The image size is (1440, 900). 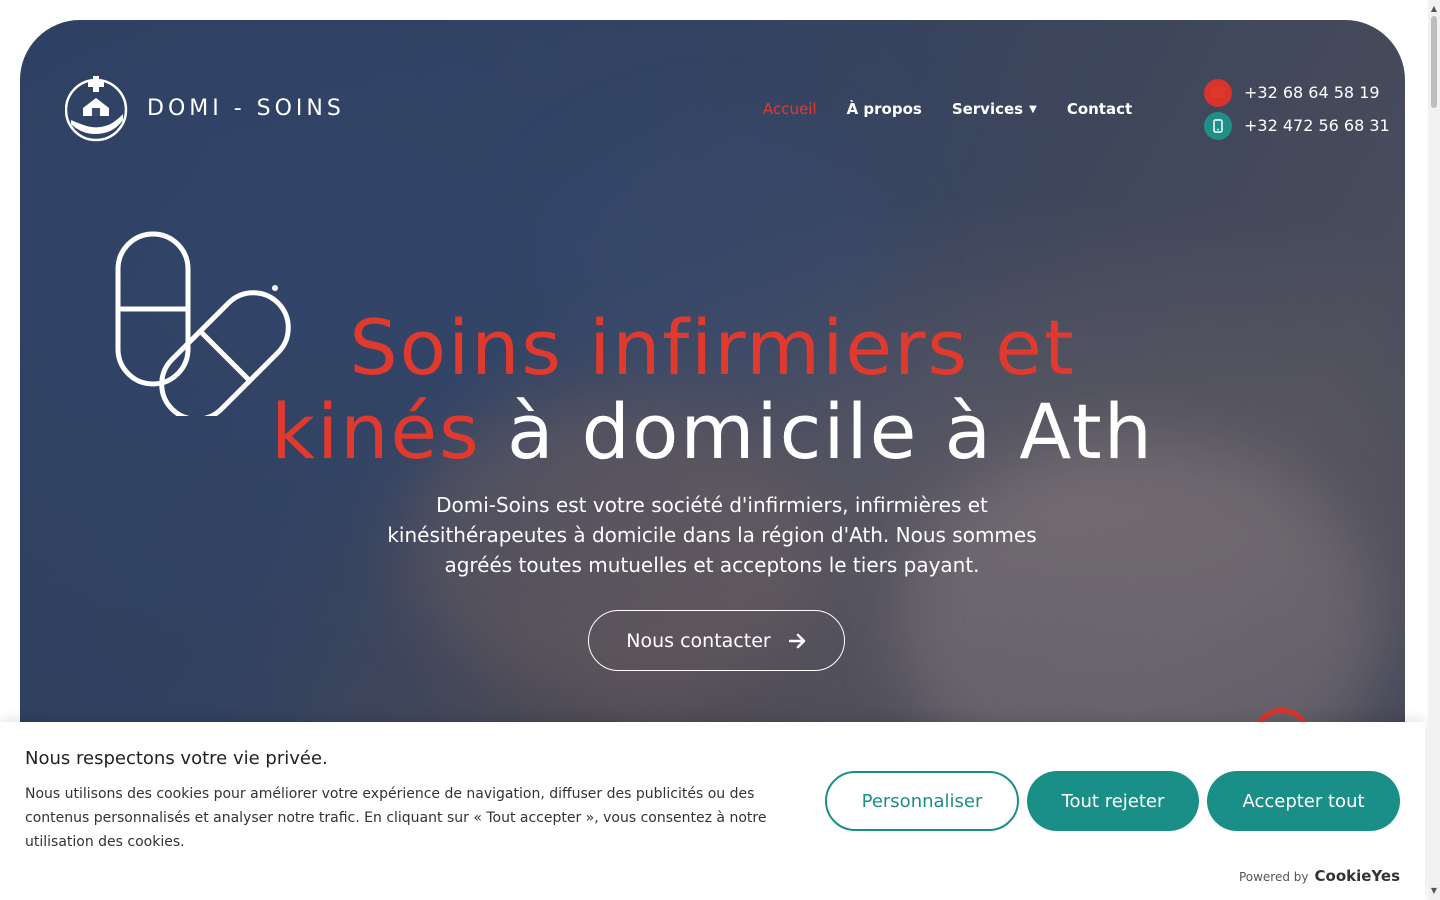 I want to click on chevron-down-icon: ▼, so click(x=1033, y=109).